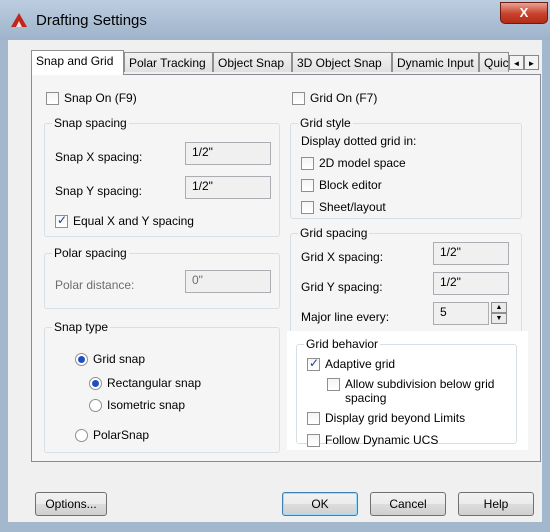  Describe the element at coordinates (524, 13) in the screenshot. I see `close-button: X` at that location.